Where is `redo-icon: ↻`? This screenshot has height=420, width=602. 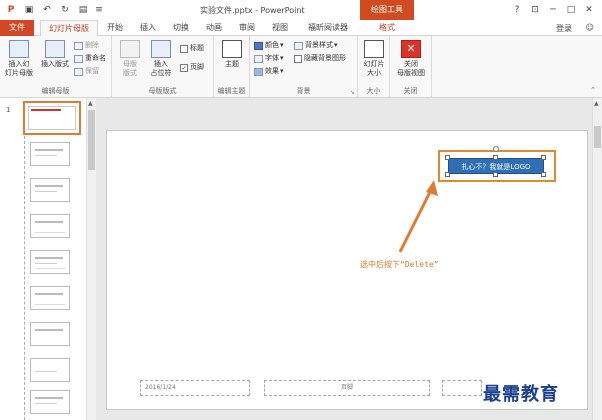 redo-icon: ↻ is located at coordinates (65, 10).